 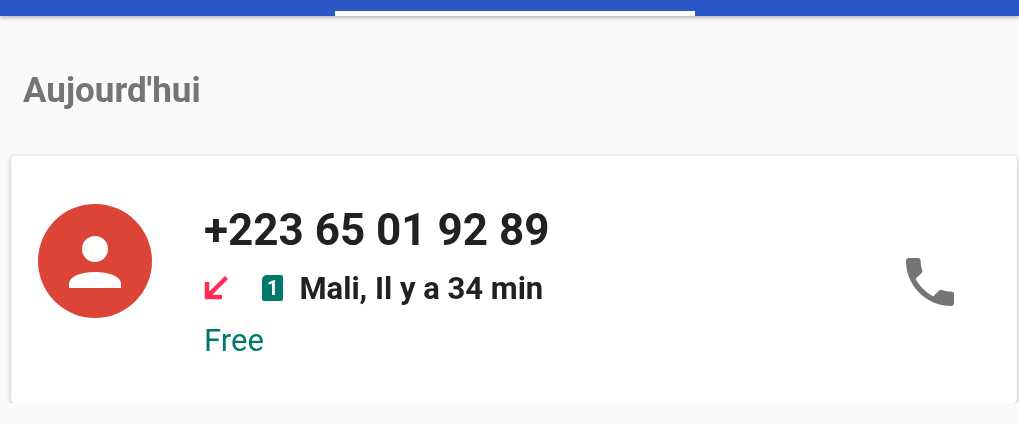 What do you see at coordinates (112, 91) in the screenshot?
I see `section-header: Aujourd'hui` at bounding box center [112, 91].